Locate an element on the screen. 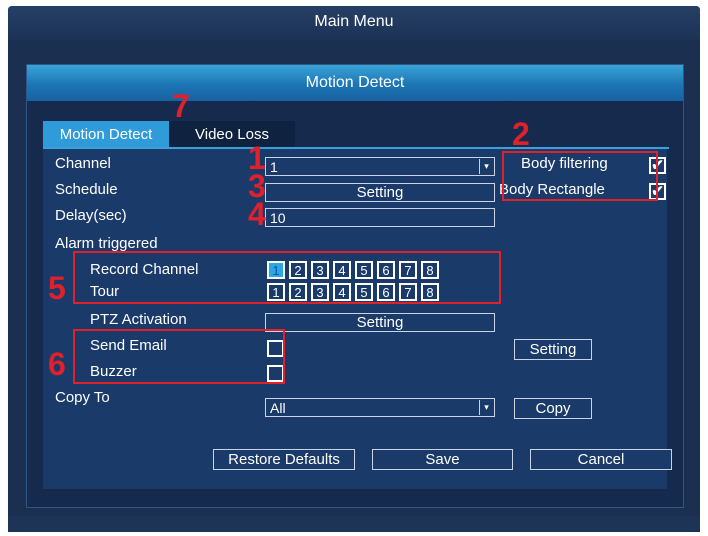 This screenshot has width=708, height=536. channel-dropdown: 1 ▾ is located at coordinates (380, 166).